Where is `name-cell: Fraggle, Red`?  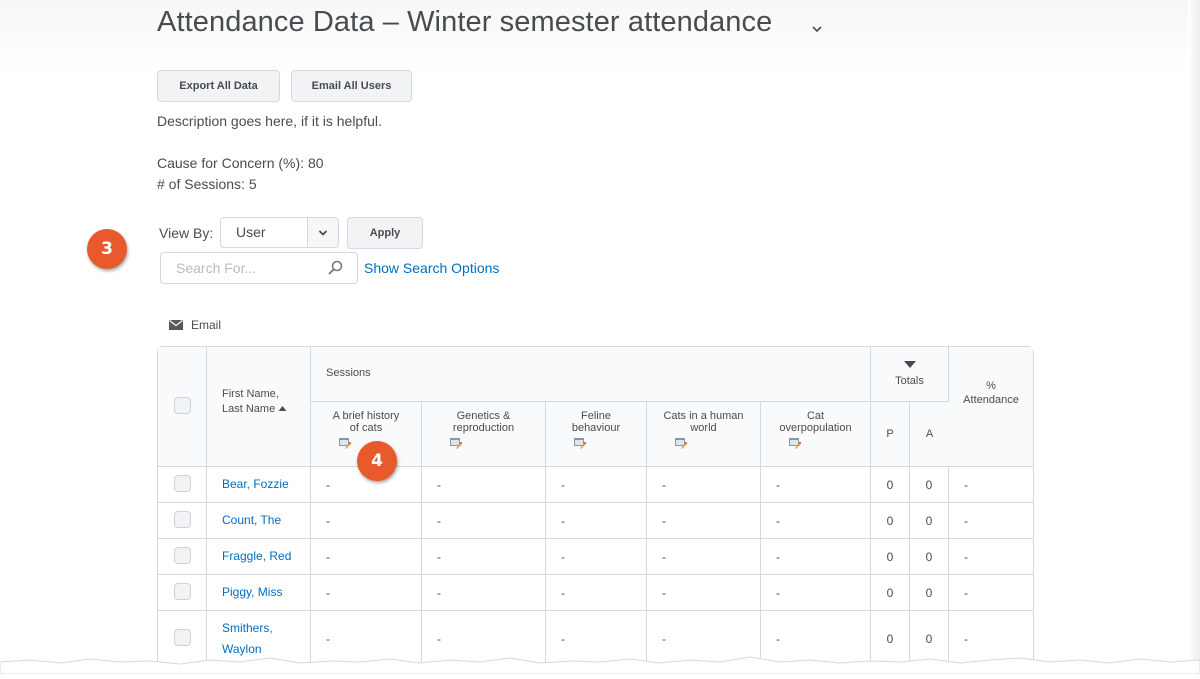
name-cell: Fraggle, Red is located at coordinates (259, 557).